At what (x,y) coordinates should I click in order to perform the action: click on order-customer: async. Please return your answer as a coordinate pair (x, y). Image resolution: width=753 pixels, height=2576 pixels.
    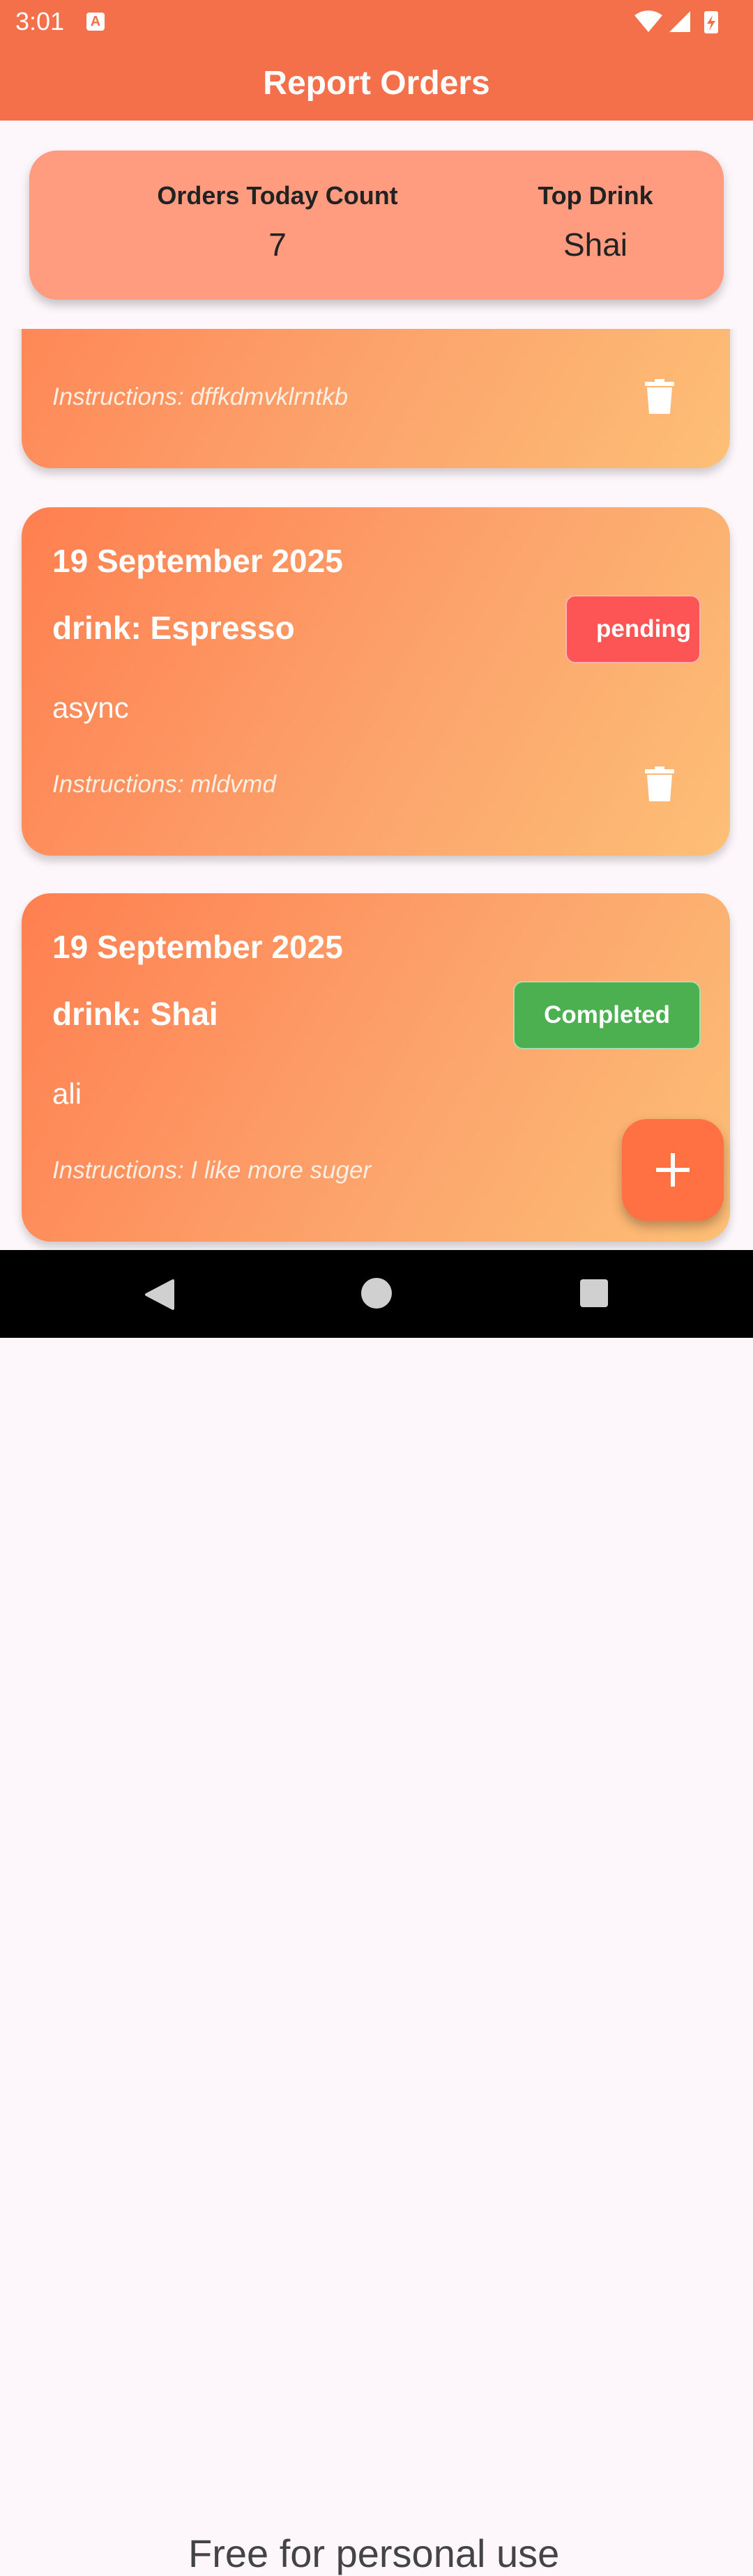
    Looking at the image, I should click on (90, 707).